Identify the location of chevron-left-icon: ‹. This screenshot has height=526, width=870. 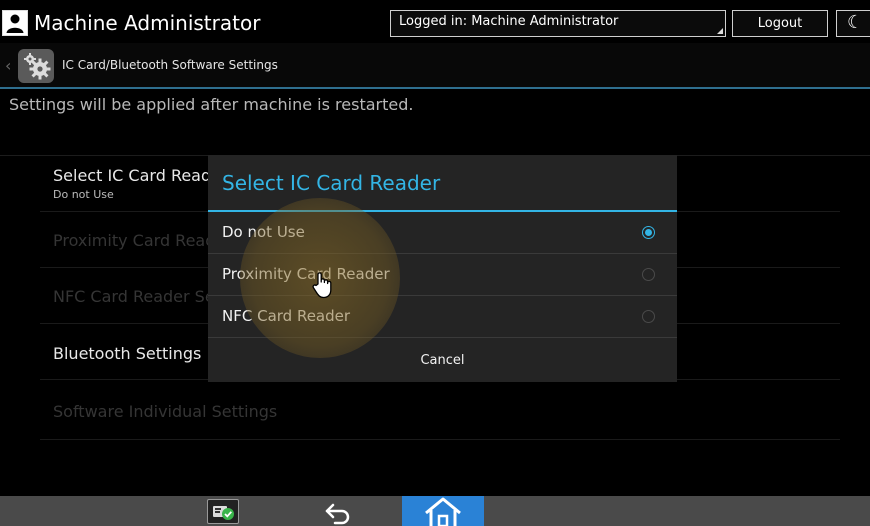
(8, 65).